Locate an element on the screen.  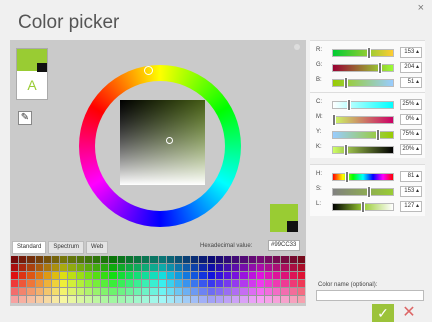
hsl-slider-knob is located at coordinates (346, 177).